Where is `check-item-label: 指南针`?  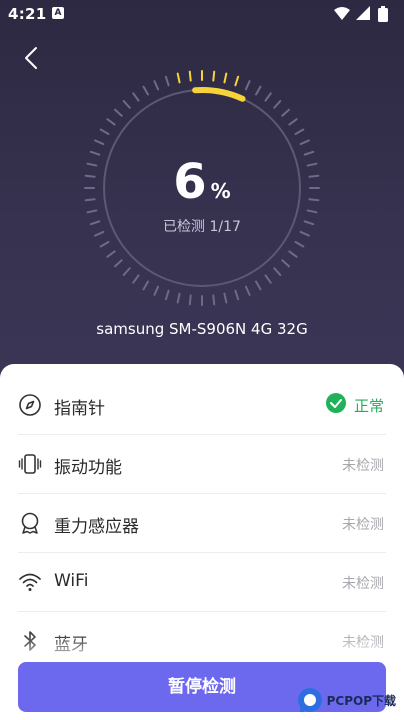 check-item-label: 指南针 is located at coordinates (79, 409).